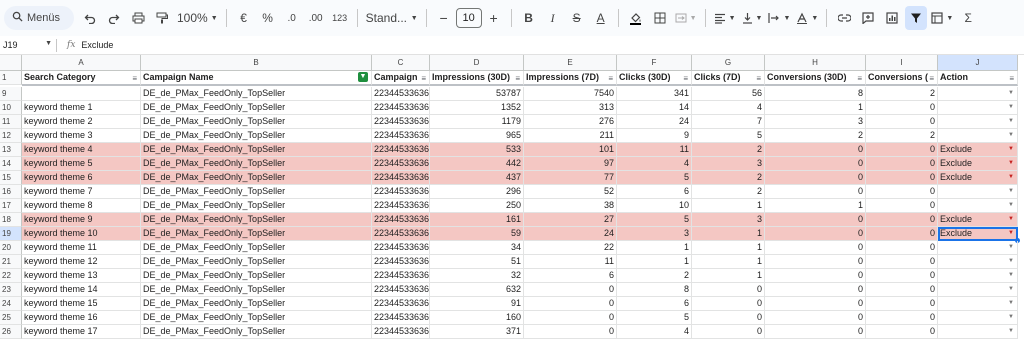 This screenshot has width=1024, height=339. Describe the element at coordinates (978, 164) in the screenshot. I see `action-dropdown-cell: Exclude ▼` at that location.